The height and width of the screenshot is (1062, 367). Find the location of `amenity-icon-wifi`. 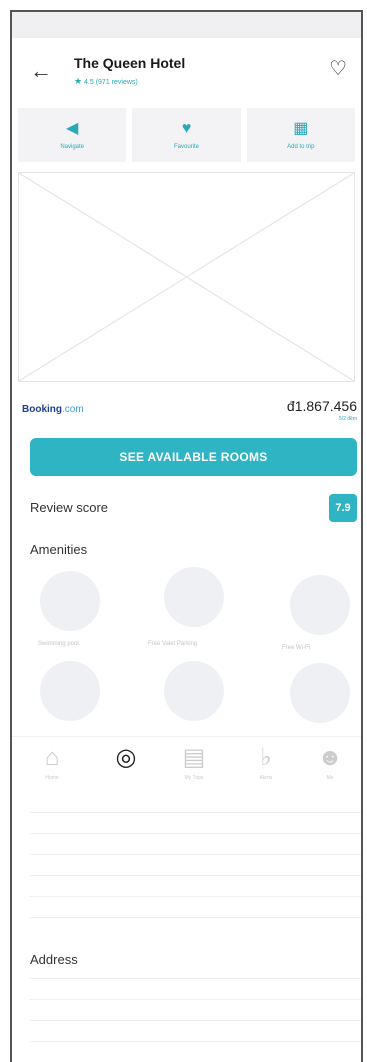

amenity-icon-wifi is located at coordinates (320, 605).